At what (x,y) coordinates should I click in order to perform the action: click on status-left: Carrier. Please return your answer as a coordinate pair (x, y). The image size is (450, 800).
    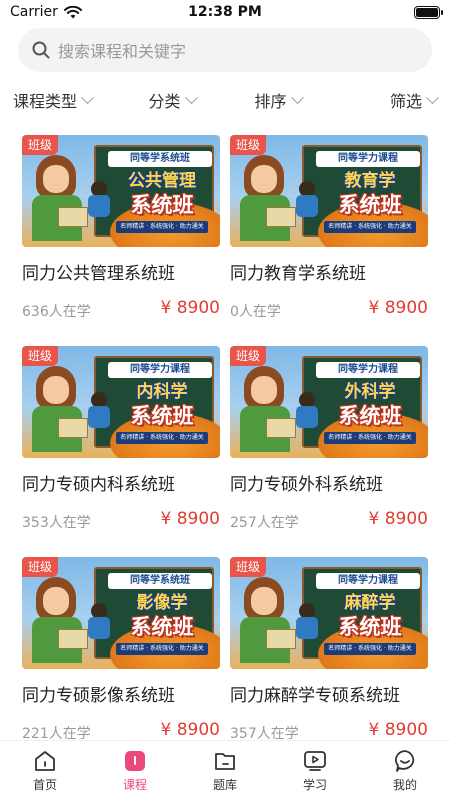
    Looking at the image, I should click on (46, 12).